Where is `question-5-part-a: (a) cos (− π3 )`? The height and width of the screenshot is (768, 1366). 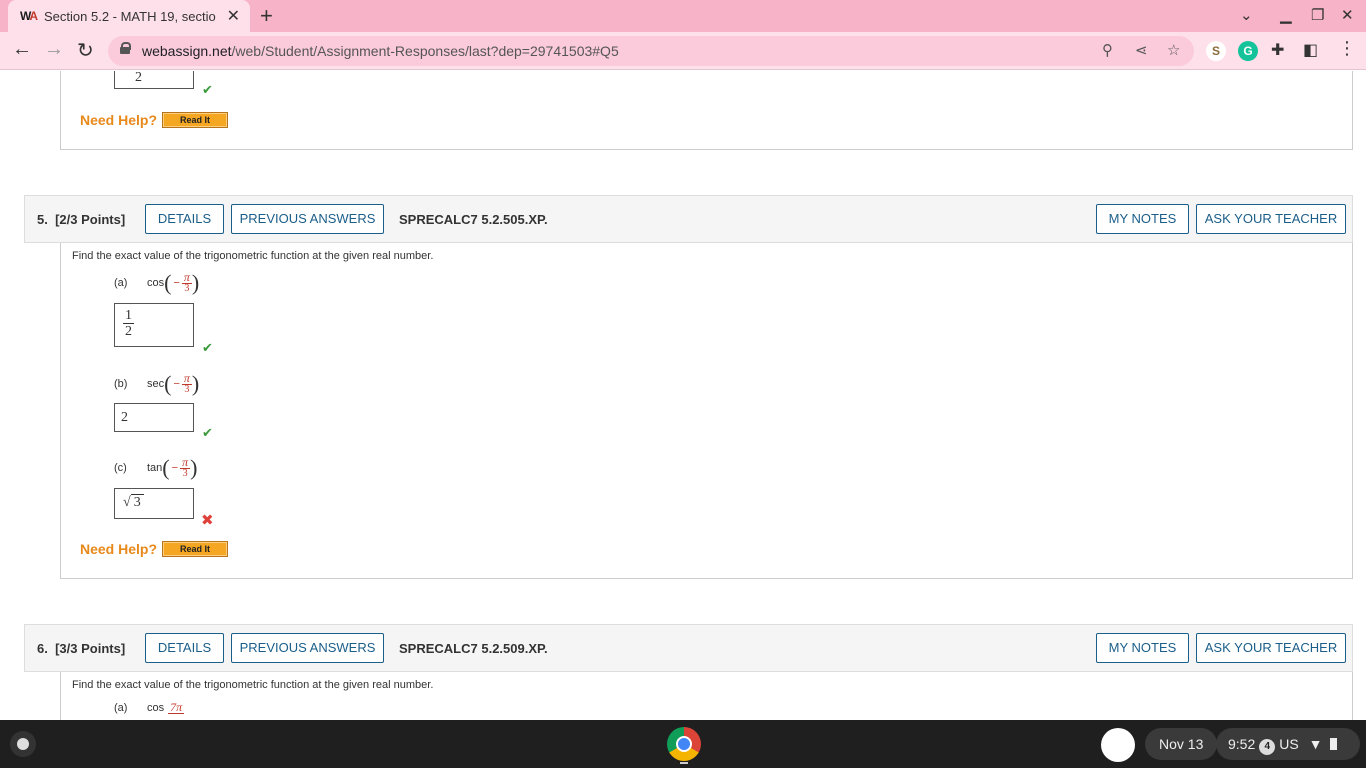 question-5-part-a: (a) cos (− π3 ) is located at coordinates (157, 282).